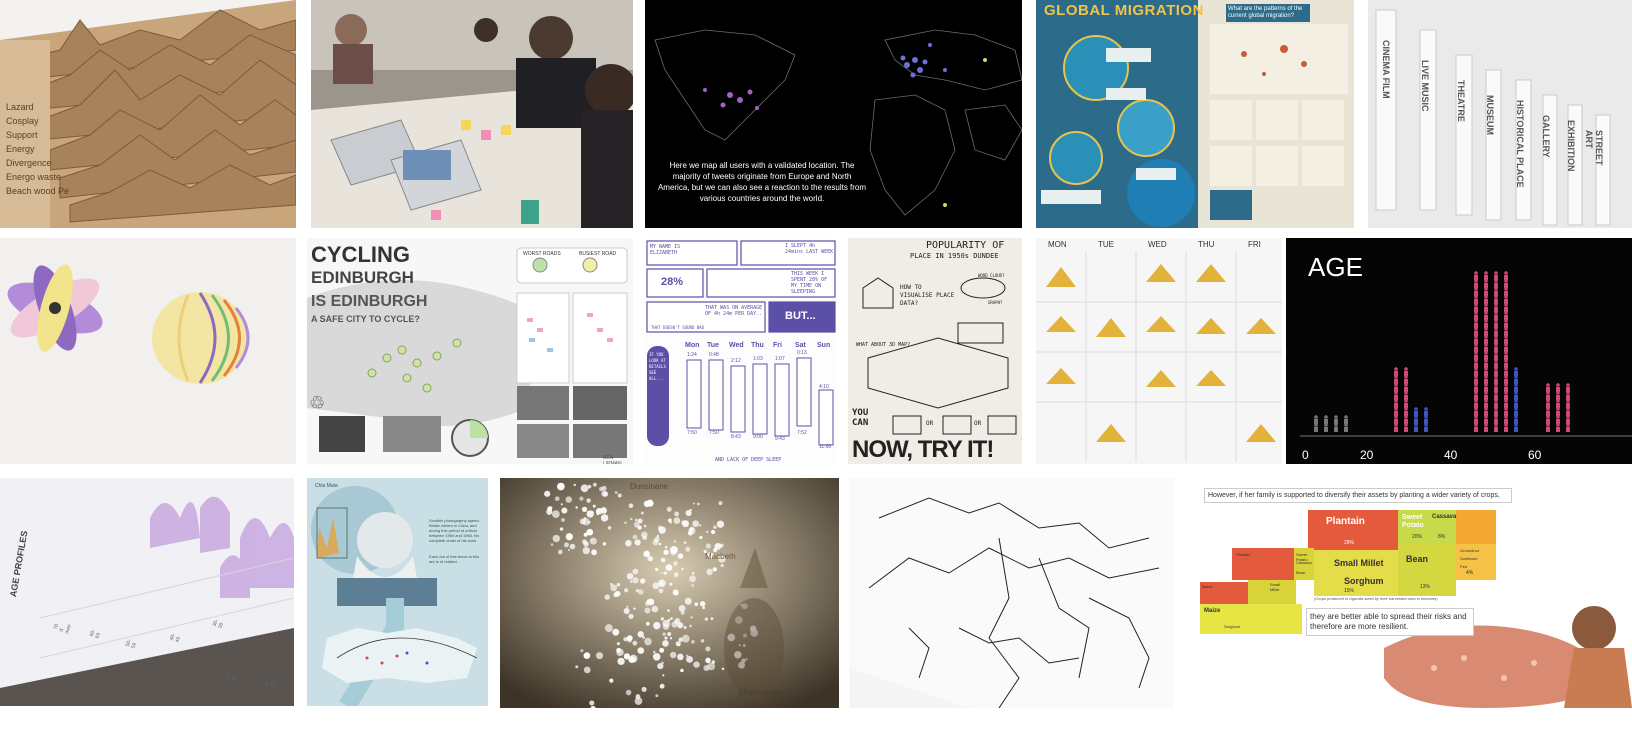 The height and width of the screenshot is (742, 1632). I want to click on bicycle-icon: ♲, so click(317, 403).